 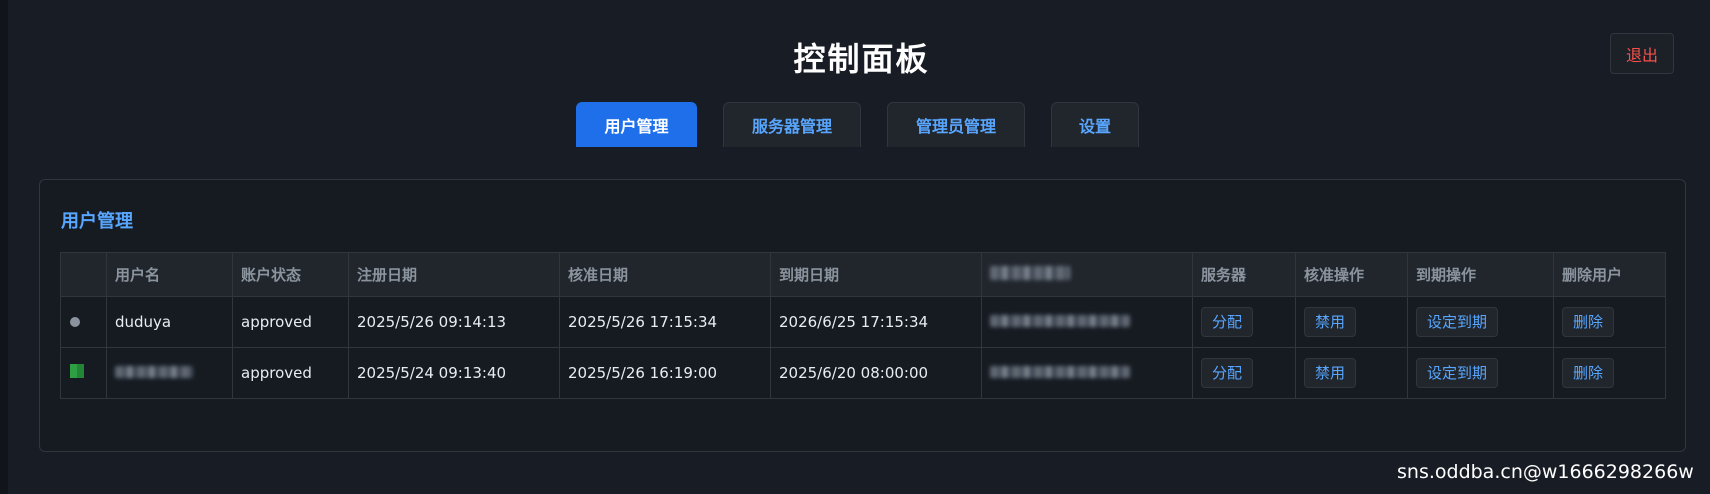 I want to click on approve-date-cell: 2025/5/26 16:19:00, so click(x=665, y=373).